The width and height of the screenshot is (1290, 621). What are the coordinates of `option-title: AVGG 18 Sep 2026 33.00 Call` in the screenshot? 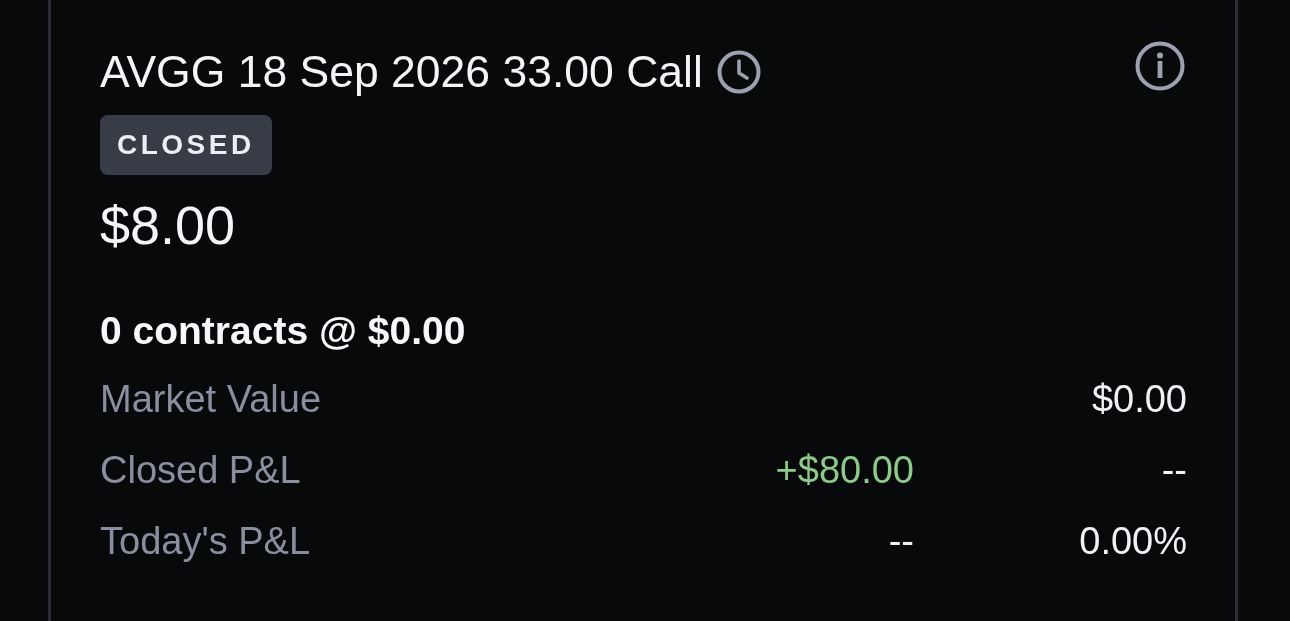 It's located at (401, 72).